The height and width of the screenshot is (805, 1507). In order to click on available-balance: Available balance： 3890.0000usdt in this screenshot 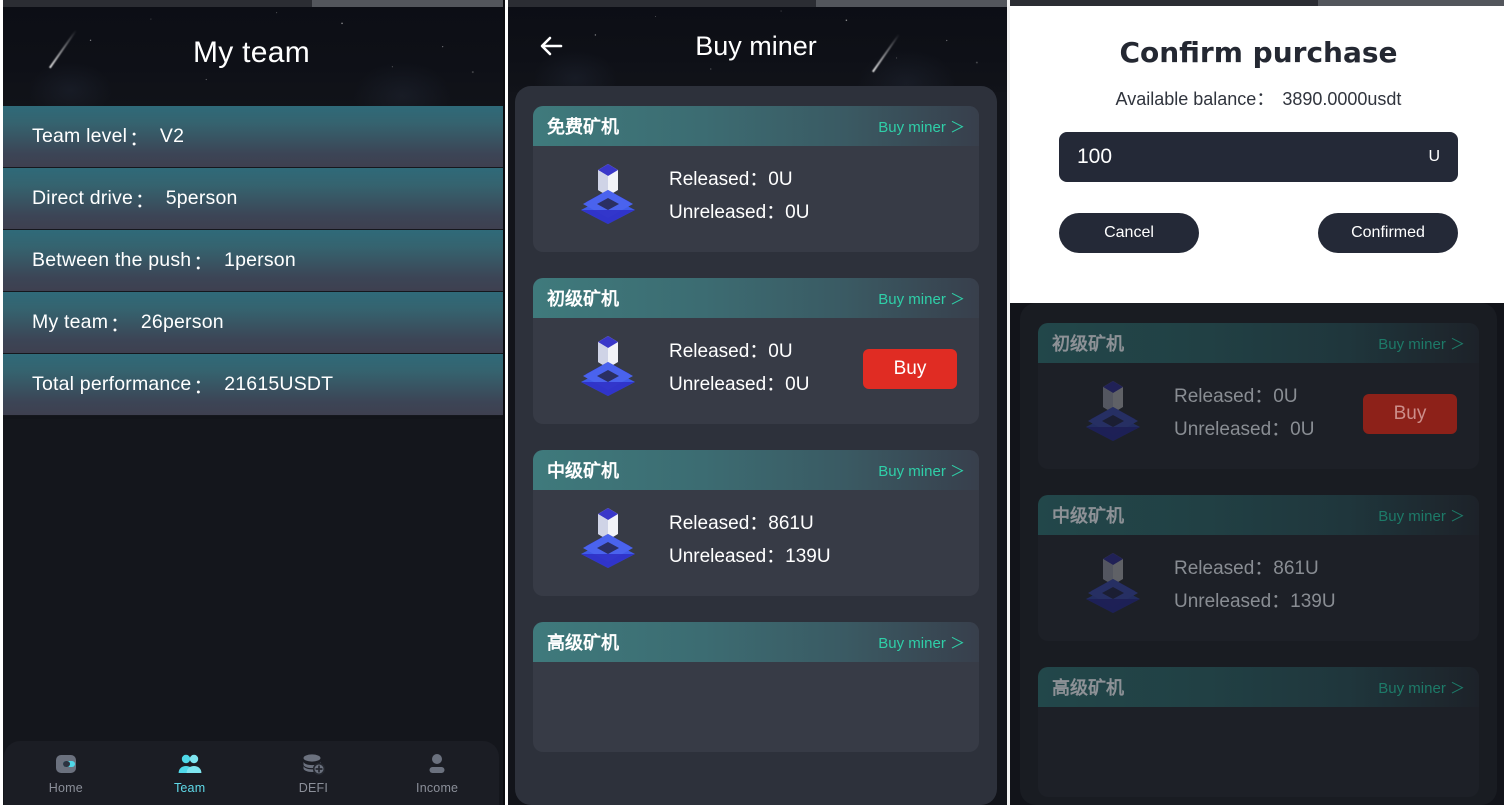, I will do `click(1258, 98)`.